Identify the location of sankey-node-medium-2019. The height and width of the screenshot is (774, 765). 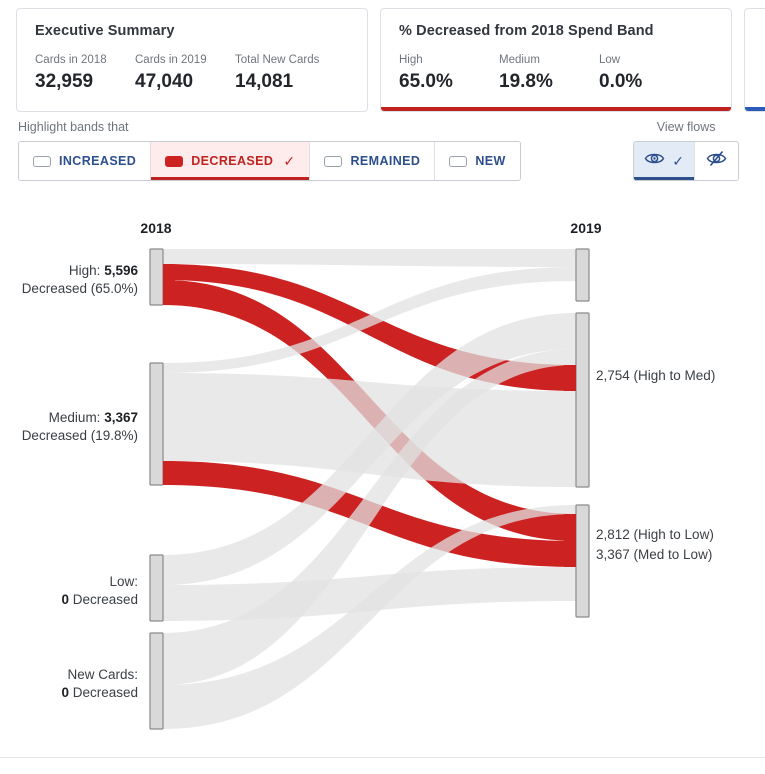
(582, 400).